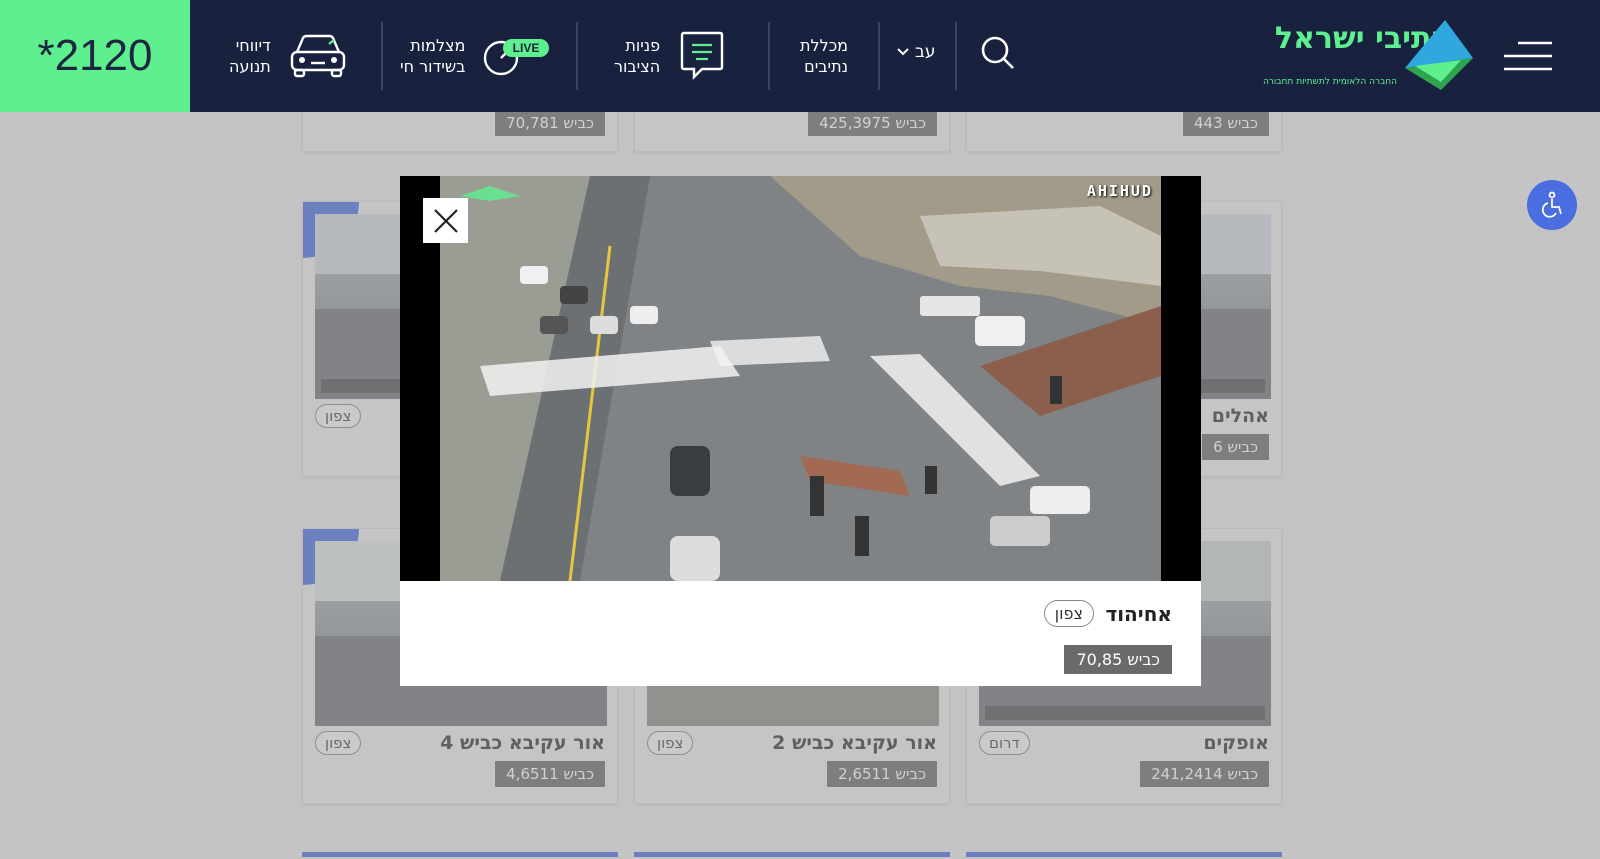  What do you see at coordinates (637, 56) in the screenshot?
I see `nav-label: פניות הציבור` at bounding box center [637, 56].